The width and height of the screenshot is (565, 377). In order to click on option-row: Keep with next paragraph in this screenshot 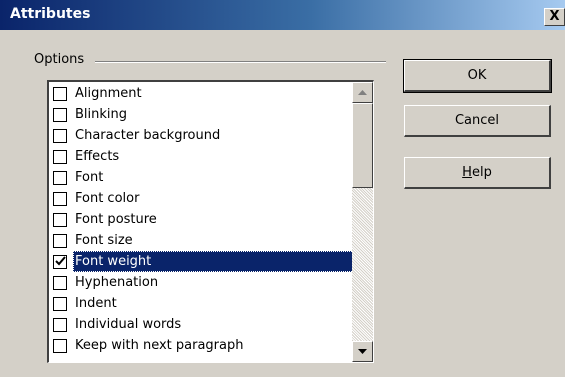, I will do `click(199, 345)`.